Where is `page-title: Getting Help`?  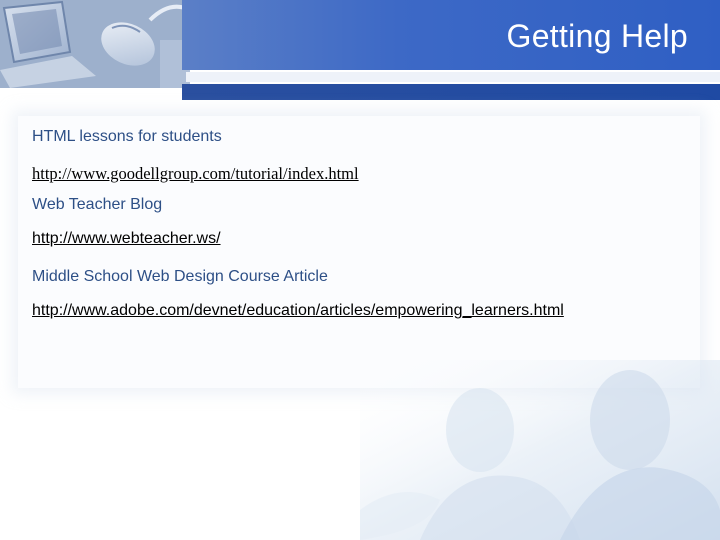 page-title: Getting Help is located at coordinates (597, 36).